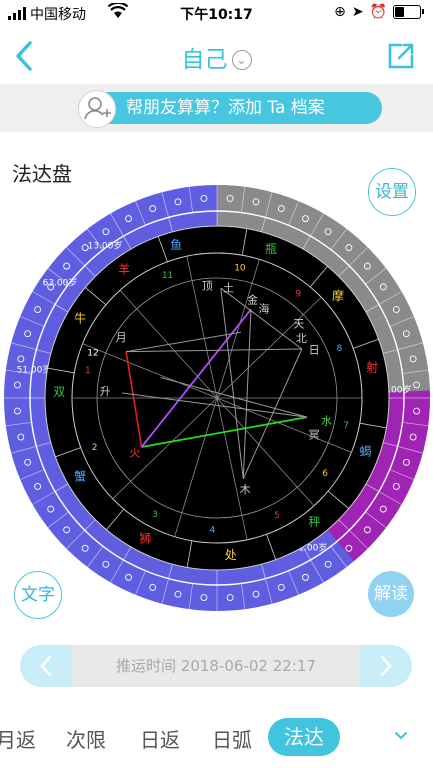  I want to click on profile-selector: 自己 ⌄, so click(216, 57).